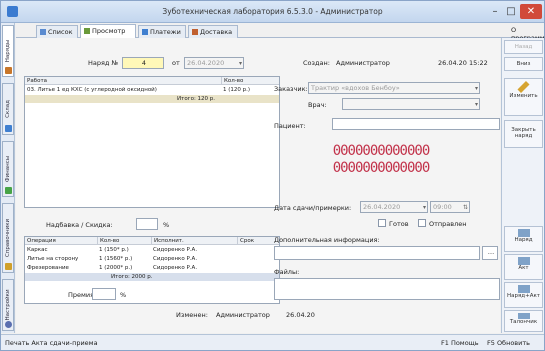 The image size is (545, 351). Describe the element at coordinates (79, 225) in the screenshot. I see `markup-label: Надбавка / Скидка:` at that location.